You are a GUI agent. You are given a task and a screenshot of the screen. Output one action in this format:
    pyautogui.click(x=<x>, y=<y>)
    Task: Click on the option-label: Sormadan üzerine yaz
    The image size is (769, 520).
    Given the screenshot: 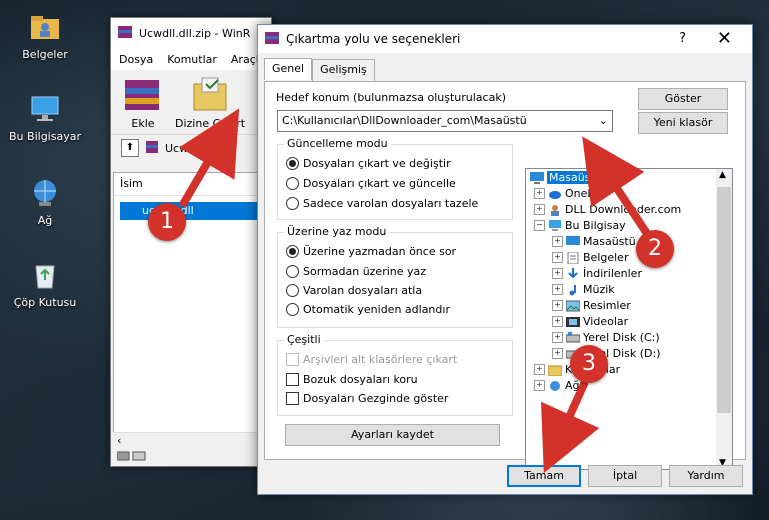 What is the action you would take?
    pyautogui.click(x=365, y=271)
    